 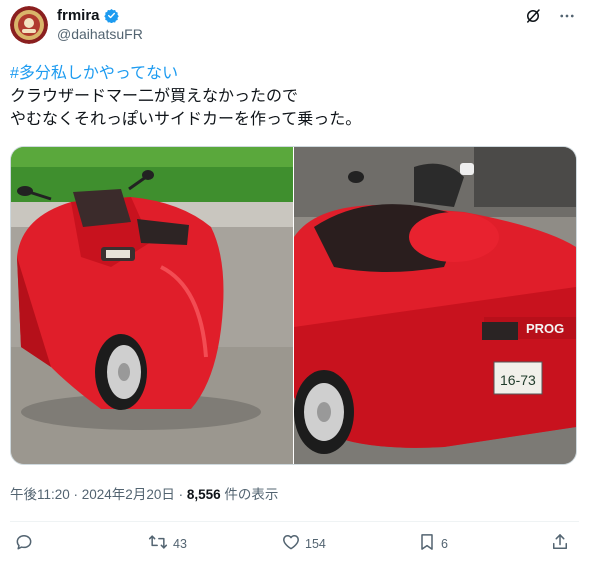 I want to click on top-actions, so click(x=550, y=16).